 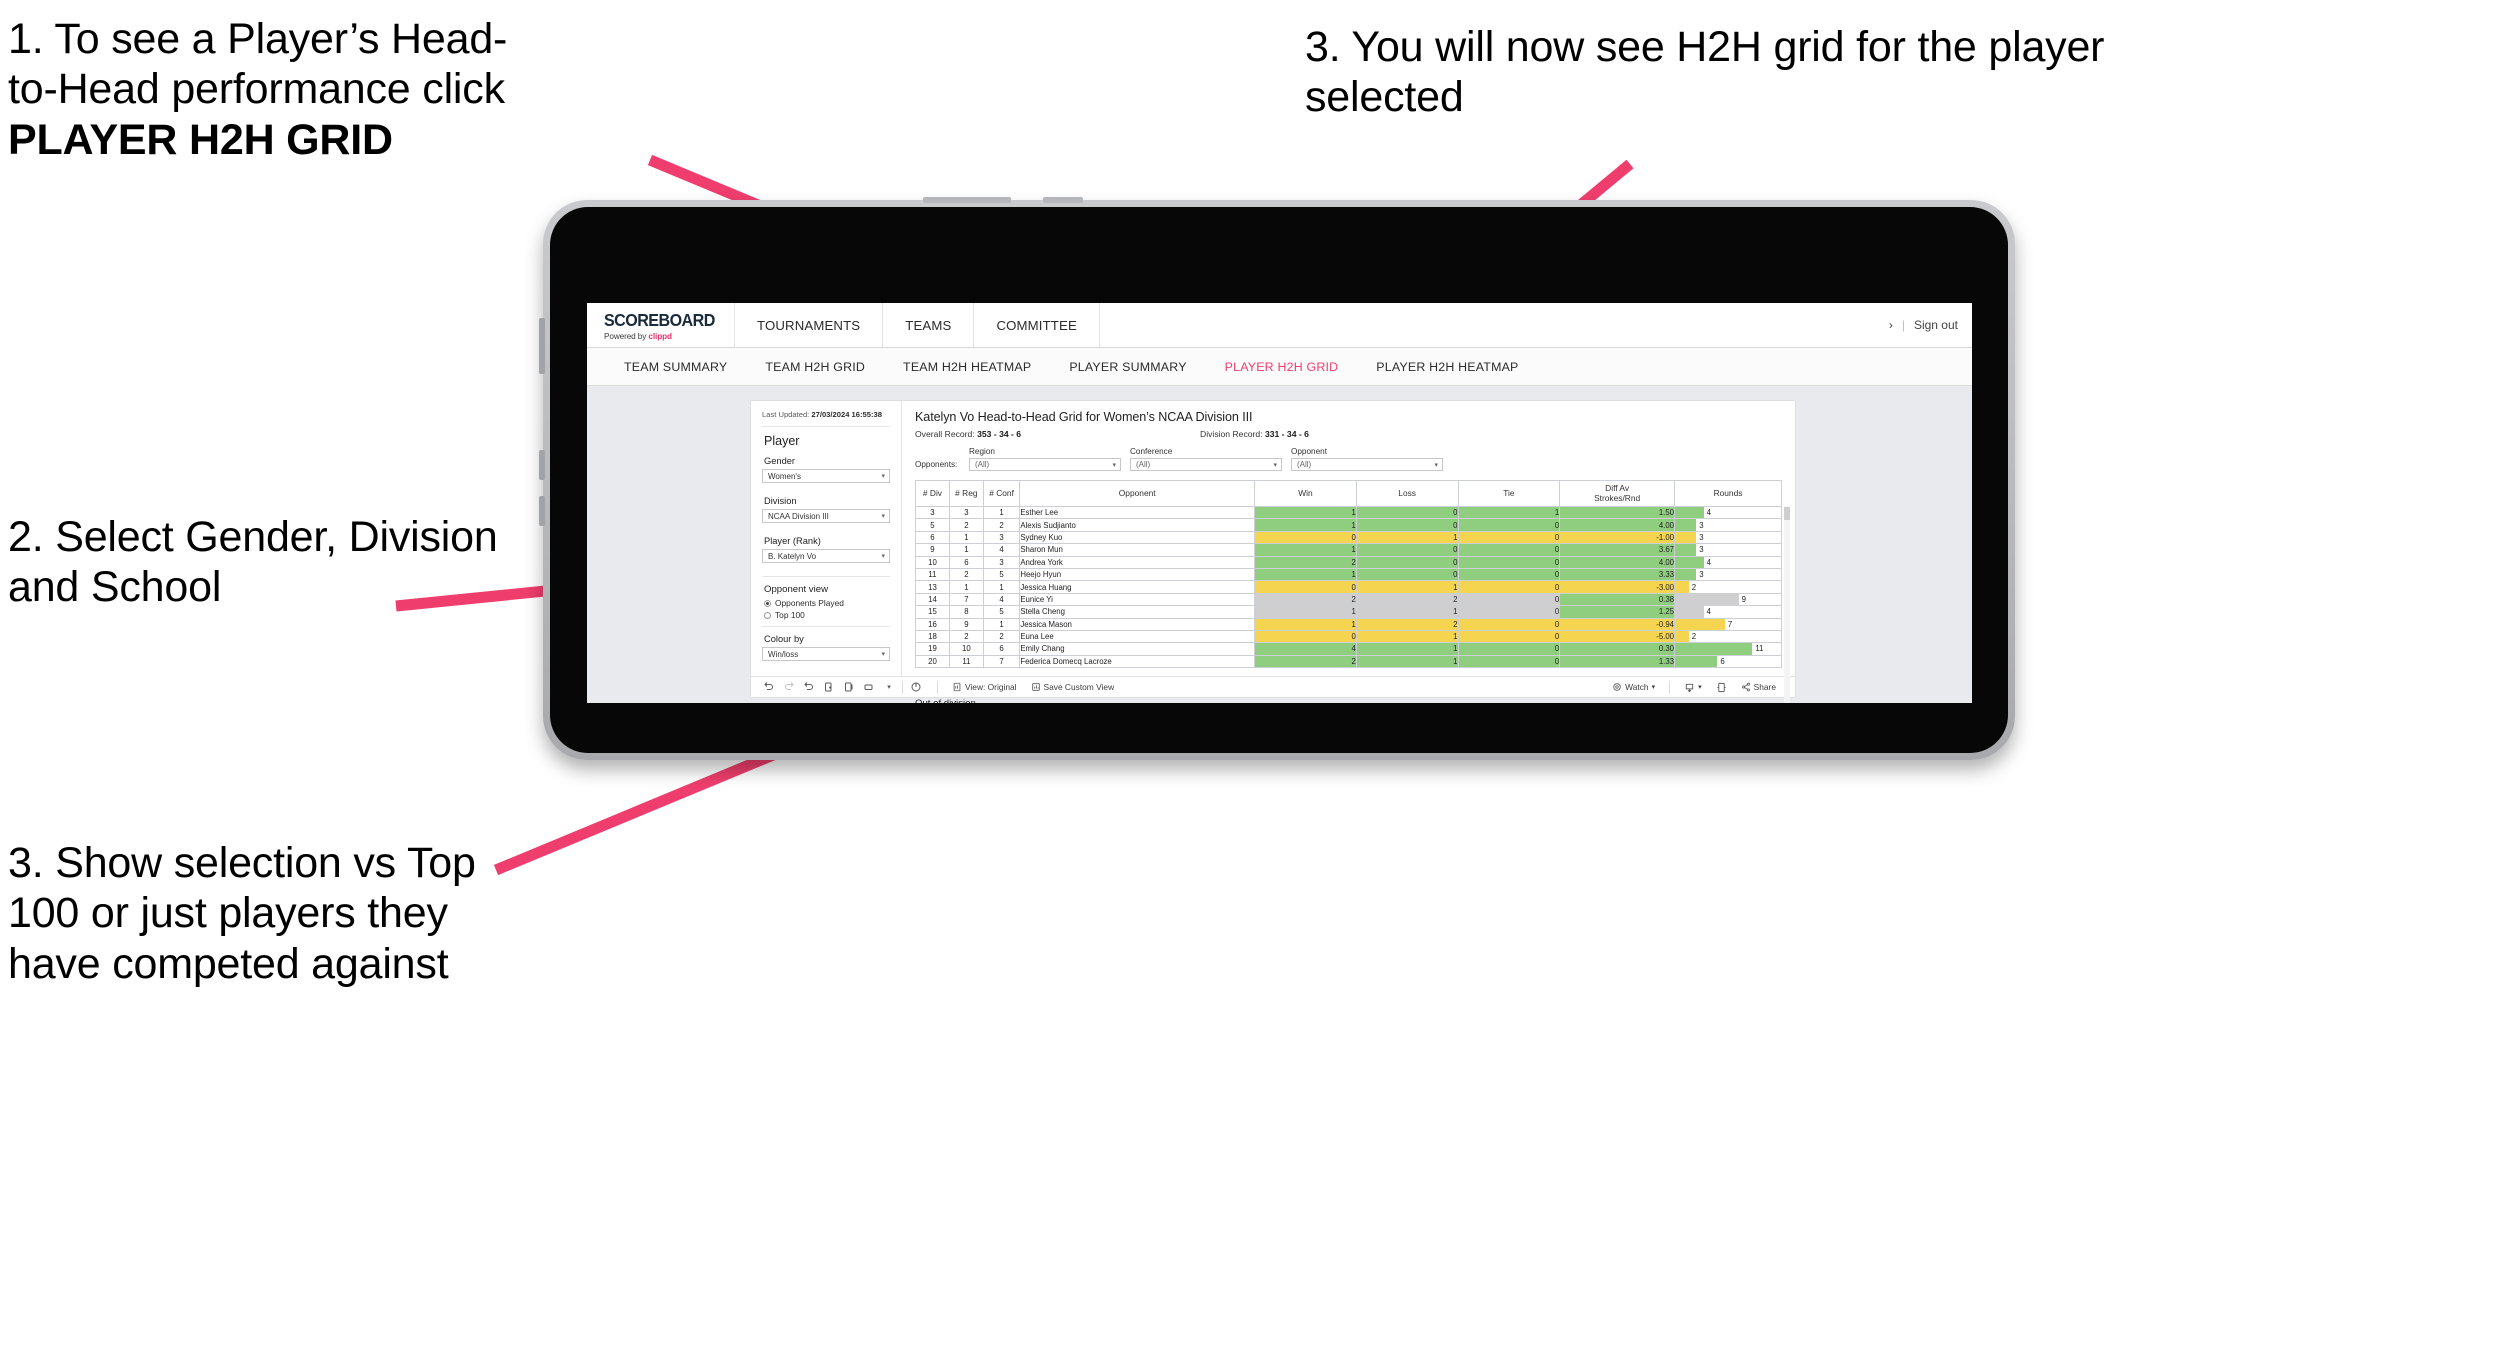 What do you see at coordinates (1305, 587) in the screenshot?
I see `cell-win: 0` at bounding box center [1305, 587].